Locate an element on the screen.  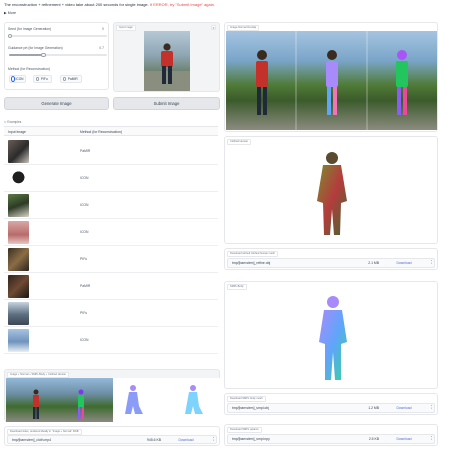
smpl-params-download-label: Download SMPL params is located at coordinates (244, 430).